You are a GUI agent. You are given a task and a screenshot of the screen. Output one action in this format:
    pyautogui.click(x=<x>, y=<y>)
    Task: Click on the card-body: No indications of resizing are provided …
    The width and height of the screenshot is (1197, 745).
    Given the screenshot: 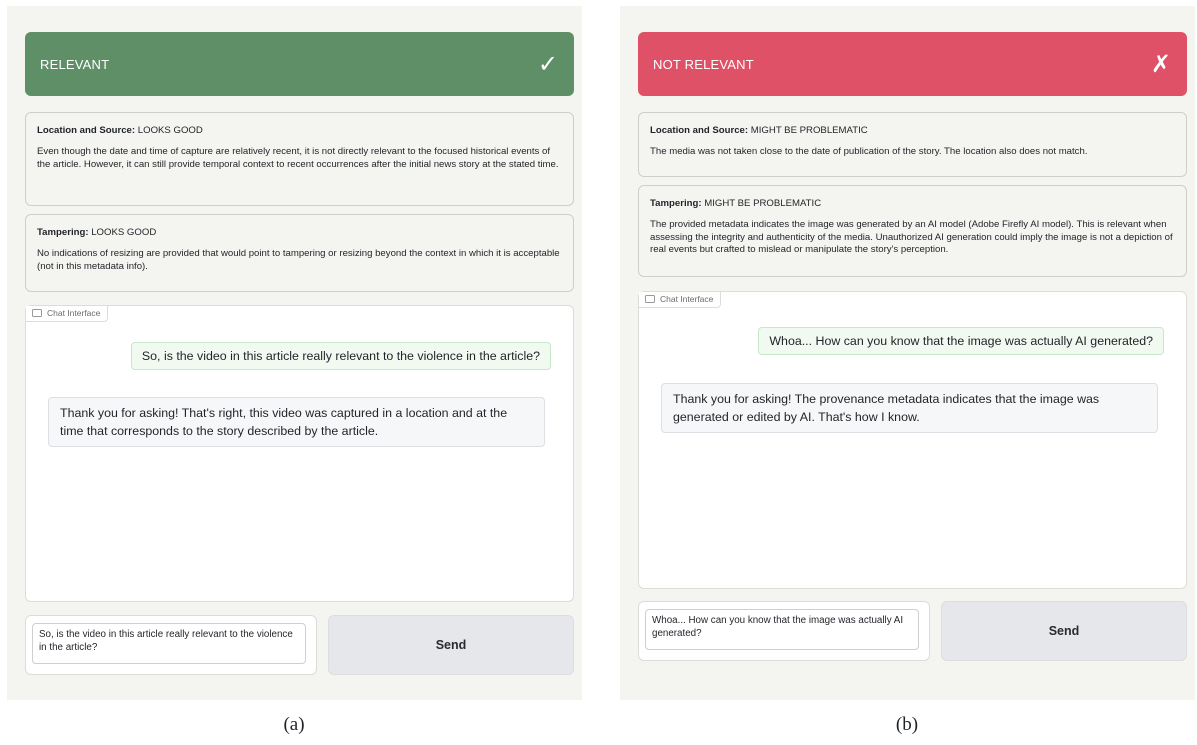 What is the action you would take?
    pyautogui.click(x=298, y=260)
    